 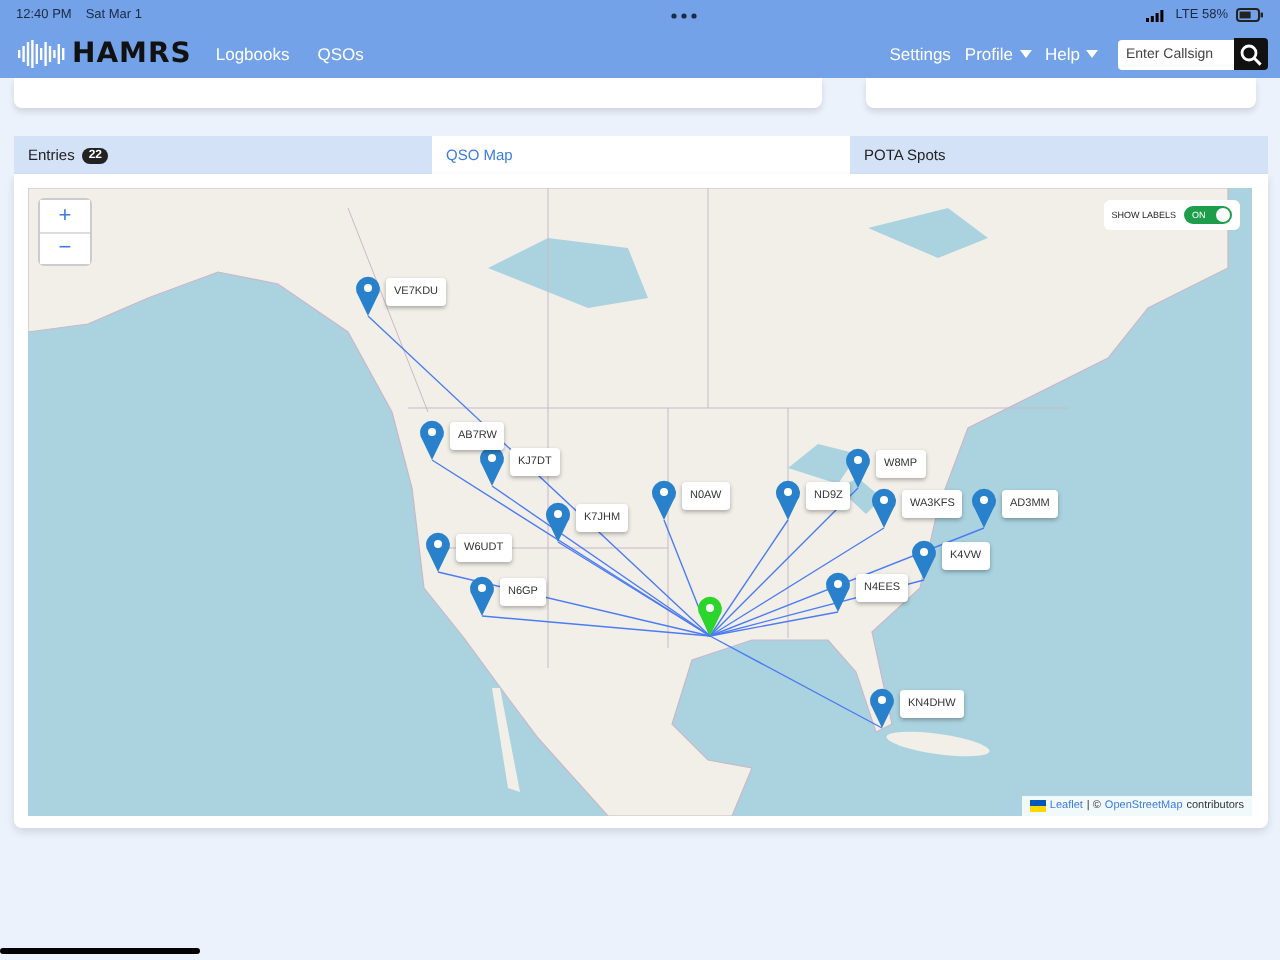 I want to click on peninsula-drawing, so click(x=506, y=740).